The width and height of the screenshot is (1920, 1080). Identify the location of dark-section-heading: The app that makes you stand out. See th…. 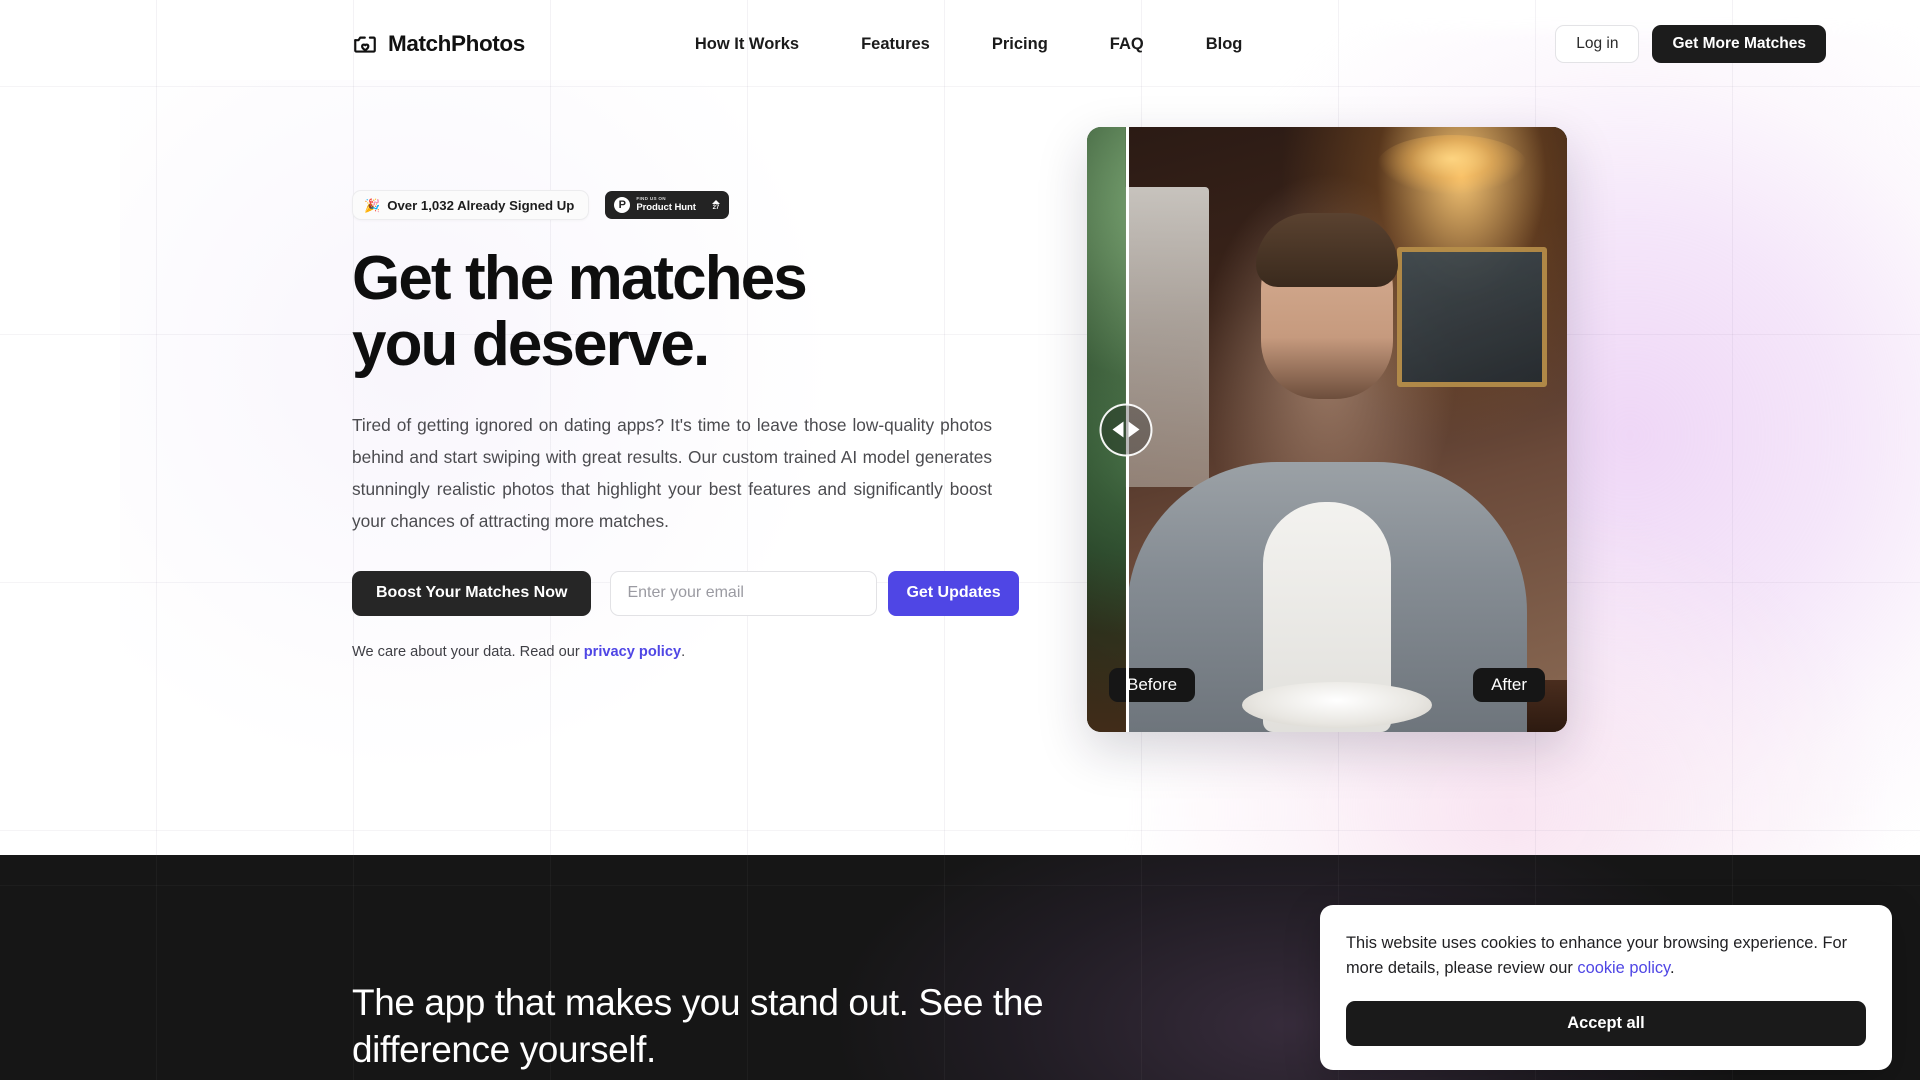
(698, 1026).